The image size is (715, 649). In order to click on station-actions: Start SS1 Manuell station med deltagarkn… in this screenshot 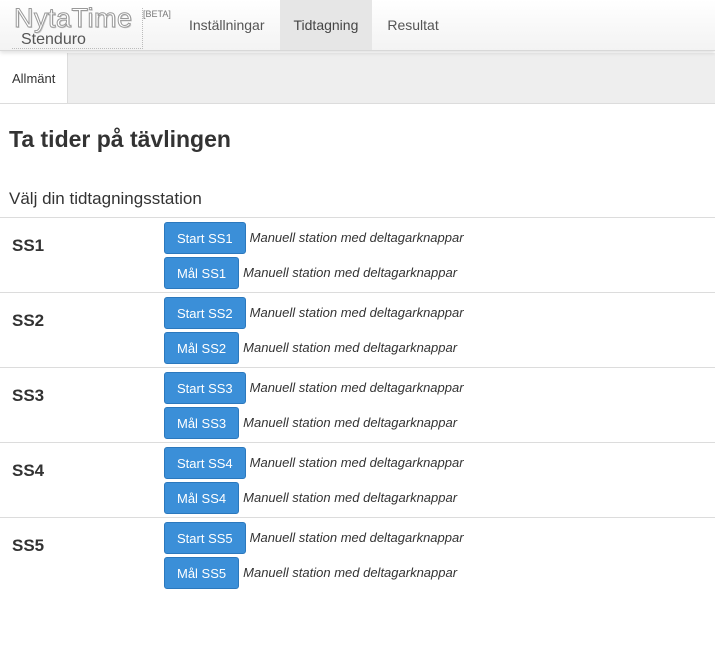, I will do `click(314, 255)`.